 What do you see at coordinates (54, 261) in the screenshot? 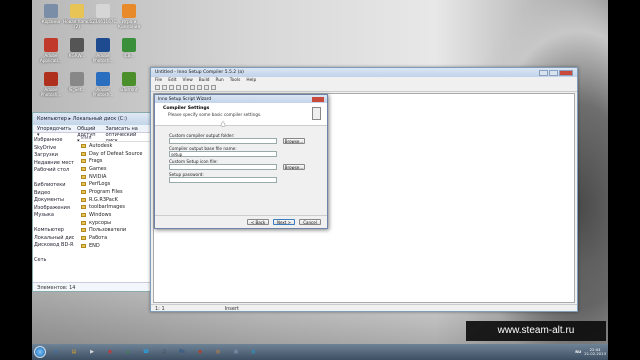
I see `nav-item: Сеть` at bounding box center [54, 261].